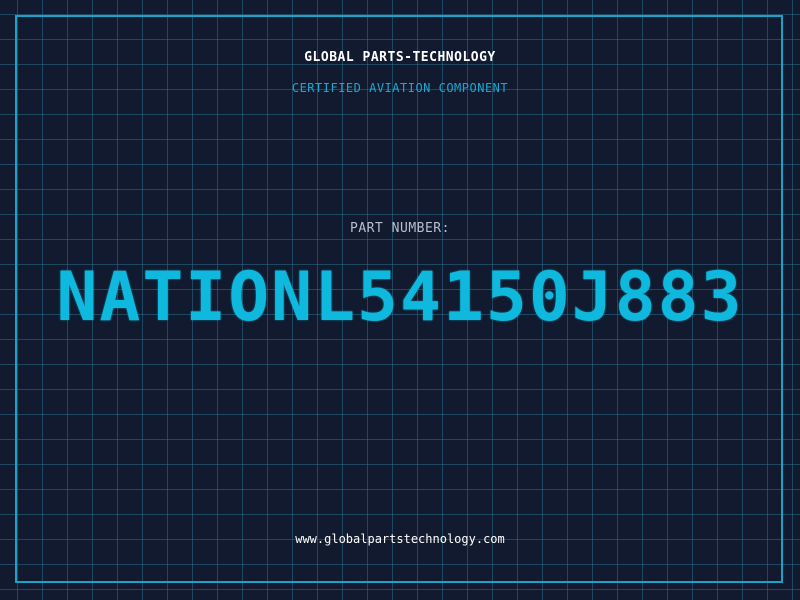 This screenshot has width=800, height=600. Describe the element at coordinates (400, 228) in the screenshot. I see `part-number-label: PART NUMBER:` at that location.